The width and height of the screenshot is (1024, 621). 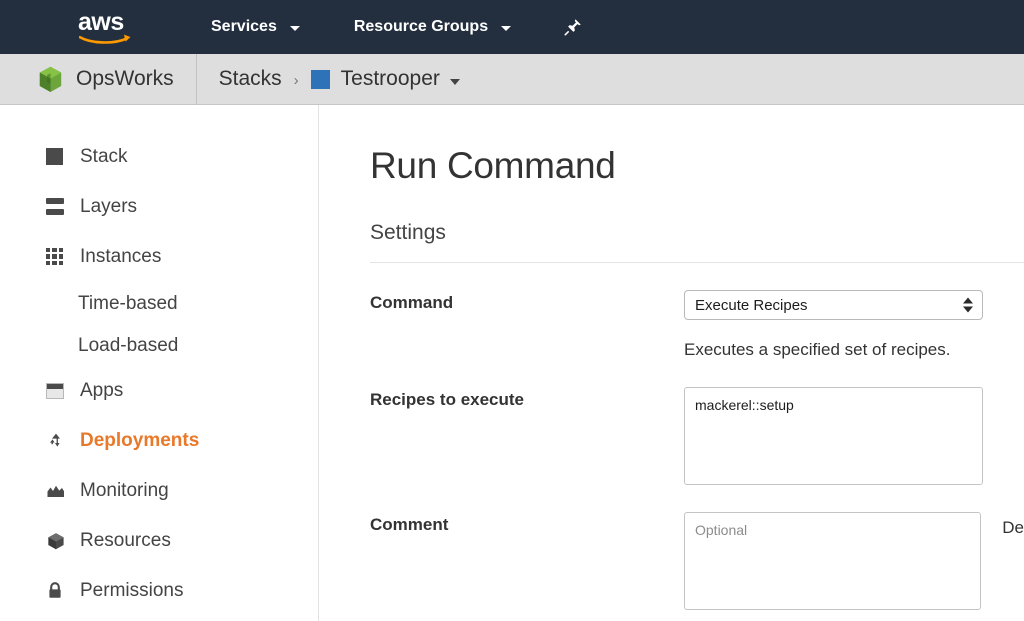 I want to click on sidebar-item-monitoring: Monitoring, so click(x=159, y=490).